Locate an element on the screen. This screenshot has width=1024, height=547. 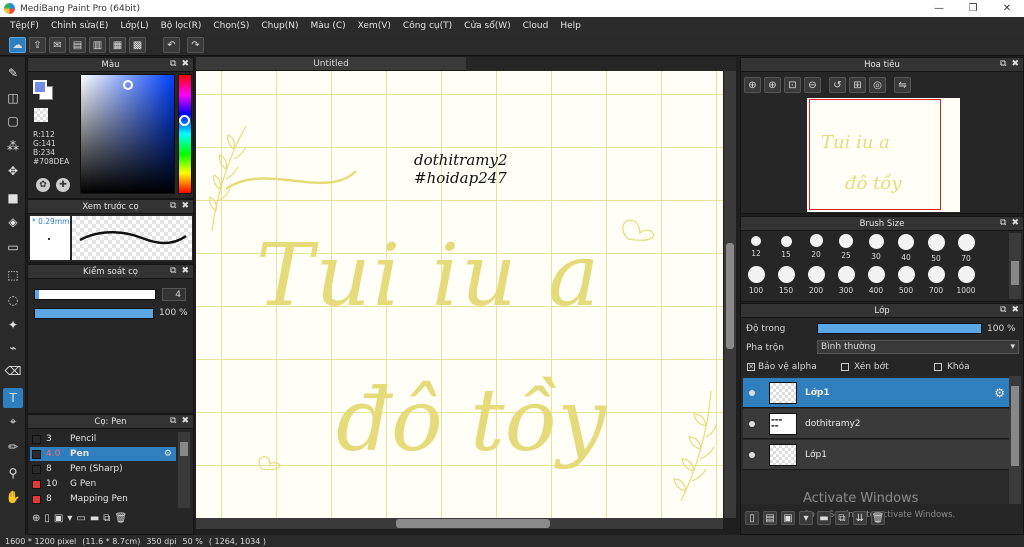
divide-tool-icon: ✏ is located at coordinates (13, 447).